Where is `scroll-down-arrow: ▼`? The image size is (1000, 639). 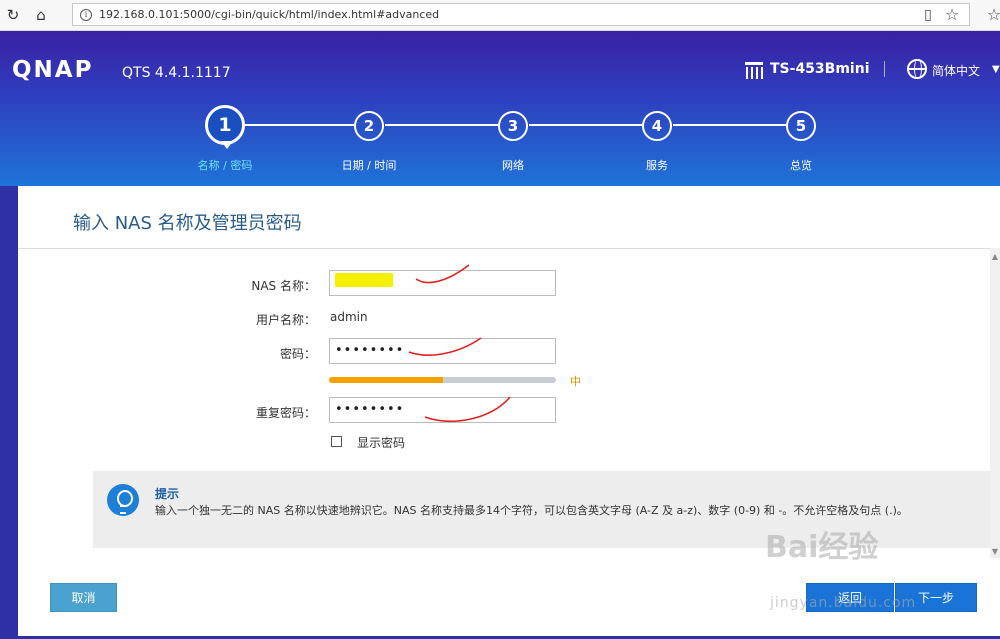 scroll-down-arrow: ▼ is located at coordinates (995, 551).